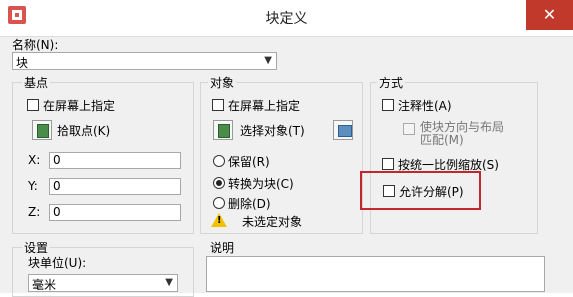 This screenshot has width=573, height=297. What do you see at coordinates (34, 160) in the screenshot?
I see `x-label: X:` at bounding box center [34, 160].